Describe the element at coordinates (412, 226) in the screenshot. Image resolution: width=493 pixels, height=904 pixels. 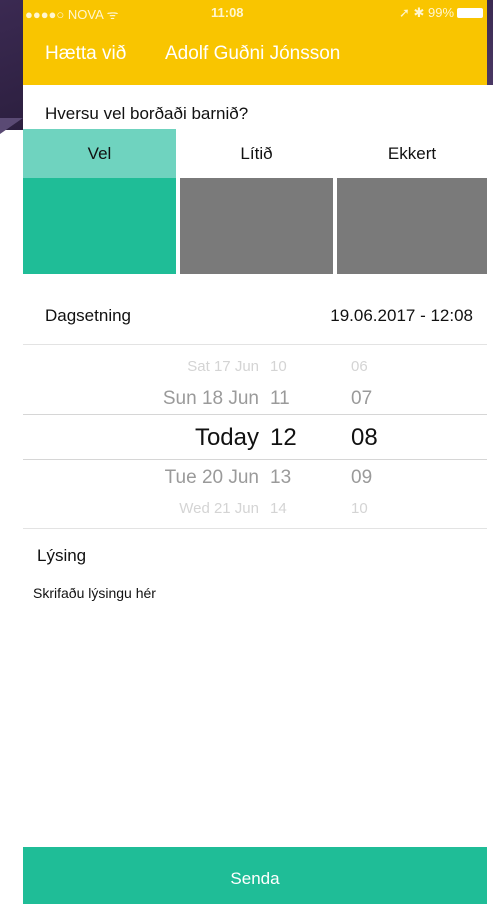
I see `option-ekkert-swatch` at that location.